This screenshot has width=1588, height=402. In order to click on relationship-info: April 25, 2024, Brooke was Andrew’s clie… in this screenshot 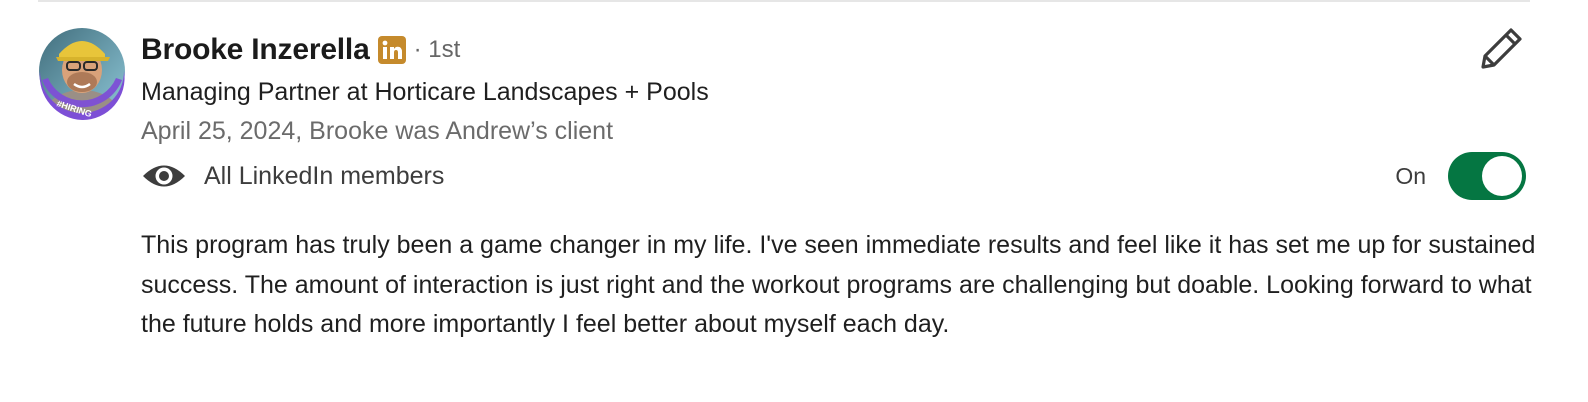, I will do `click(377, 131)`.